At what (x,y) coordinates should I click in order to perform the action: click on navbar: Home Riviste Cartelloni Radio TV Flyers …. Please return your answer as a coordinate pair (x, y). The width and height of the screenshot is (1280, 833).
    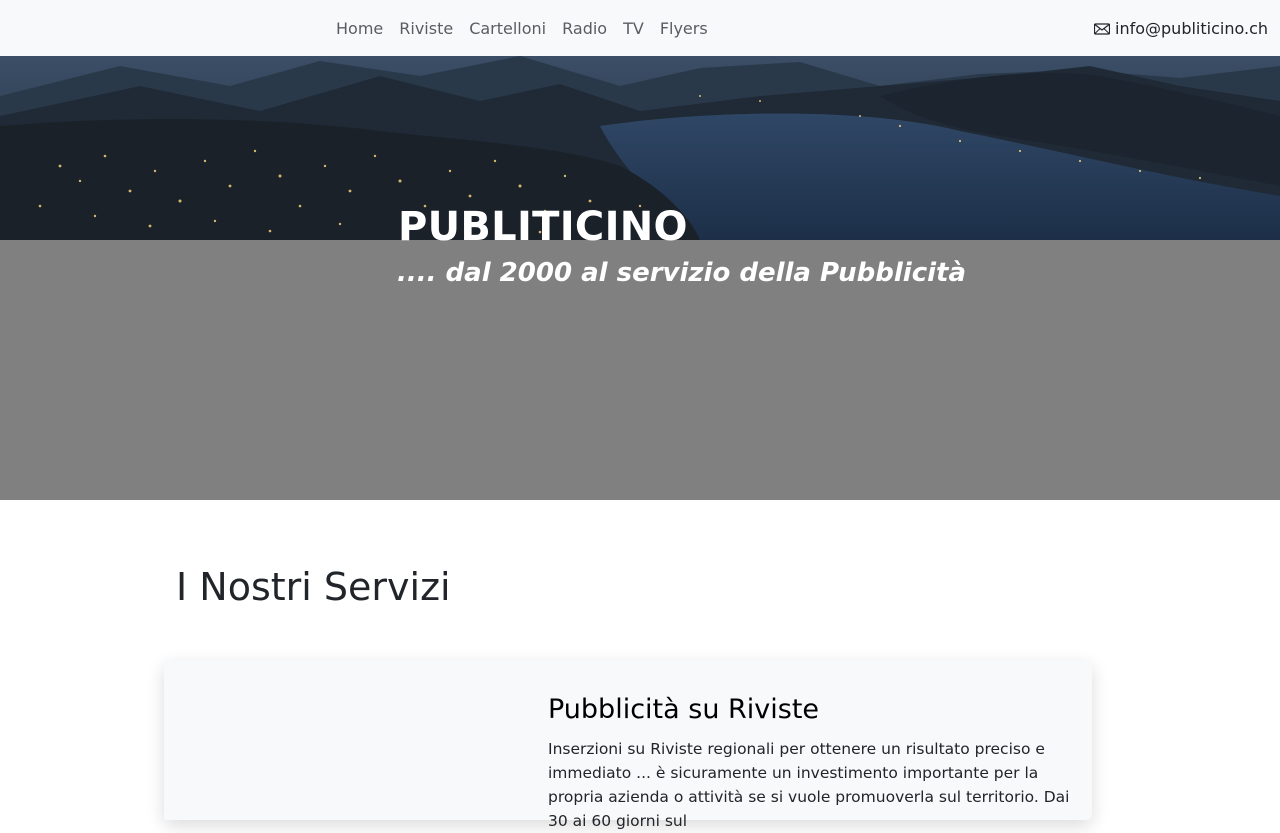
    Looking at the image, I should click on (640, 28).